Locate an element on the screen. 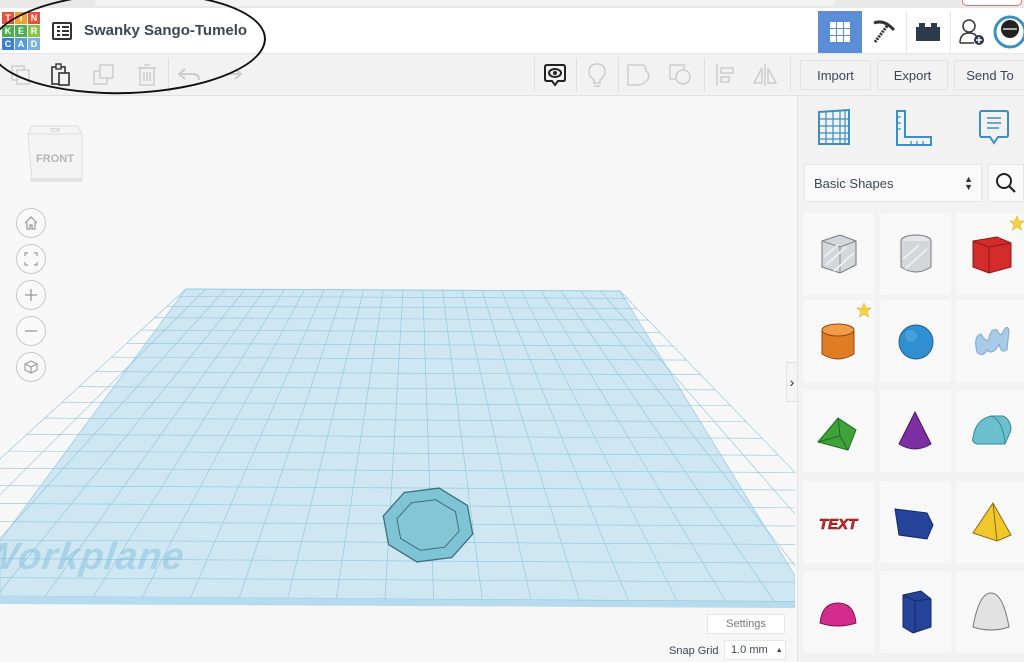 Image resolution: width=1024 pixels, height=662 pixels. browser-chrome-strip is located at coordinates (512, 4).